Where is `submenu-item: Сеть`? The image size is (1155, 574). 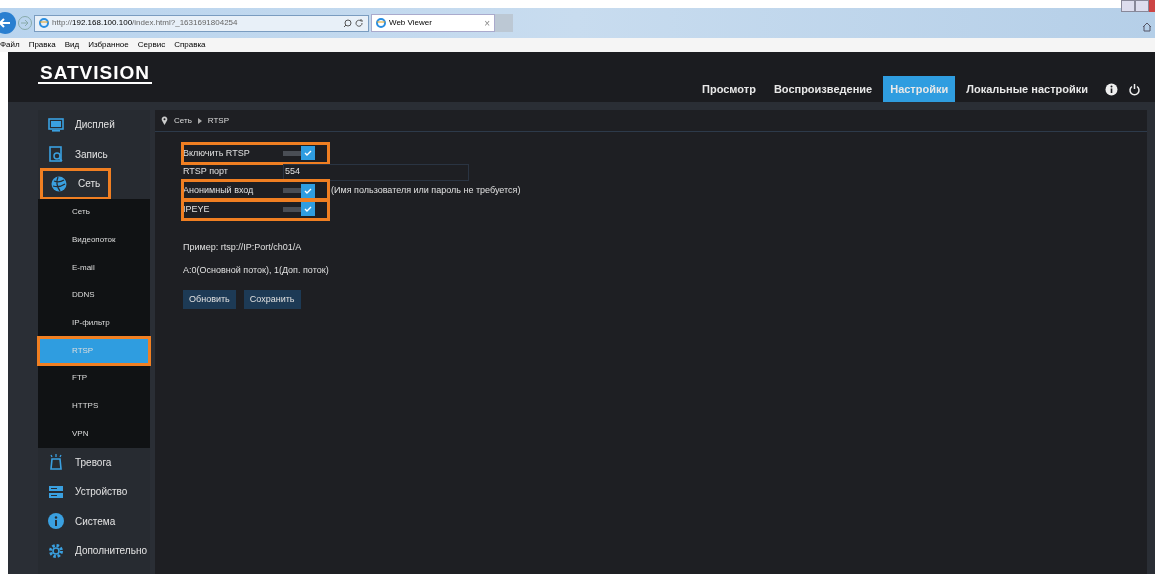 submenu-item: Сеть is located at coordinates (94, 212).